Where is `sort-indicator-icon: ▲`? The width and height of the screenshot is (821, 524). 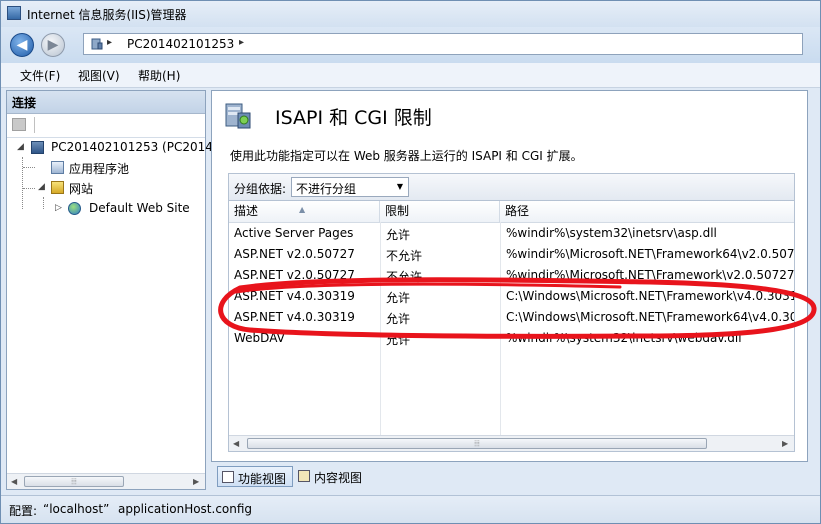
sort-indicator-icon: ▲ is located at coordinates (302, 209).